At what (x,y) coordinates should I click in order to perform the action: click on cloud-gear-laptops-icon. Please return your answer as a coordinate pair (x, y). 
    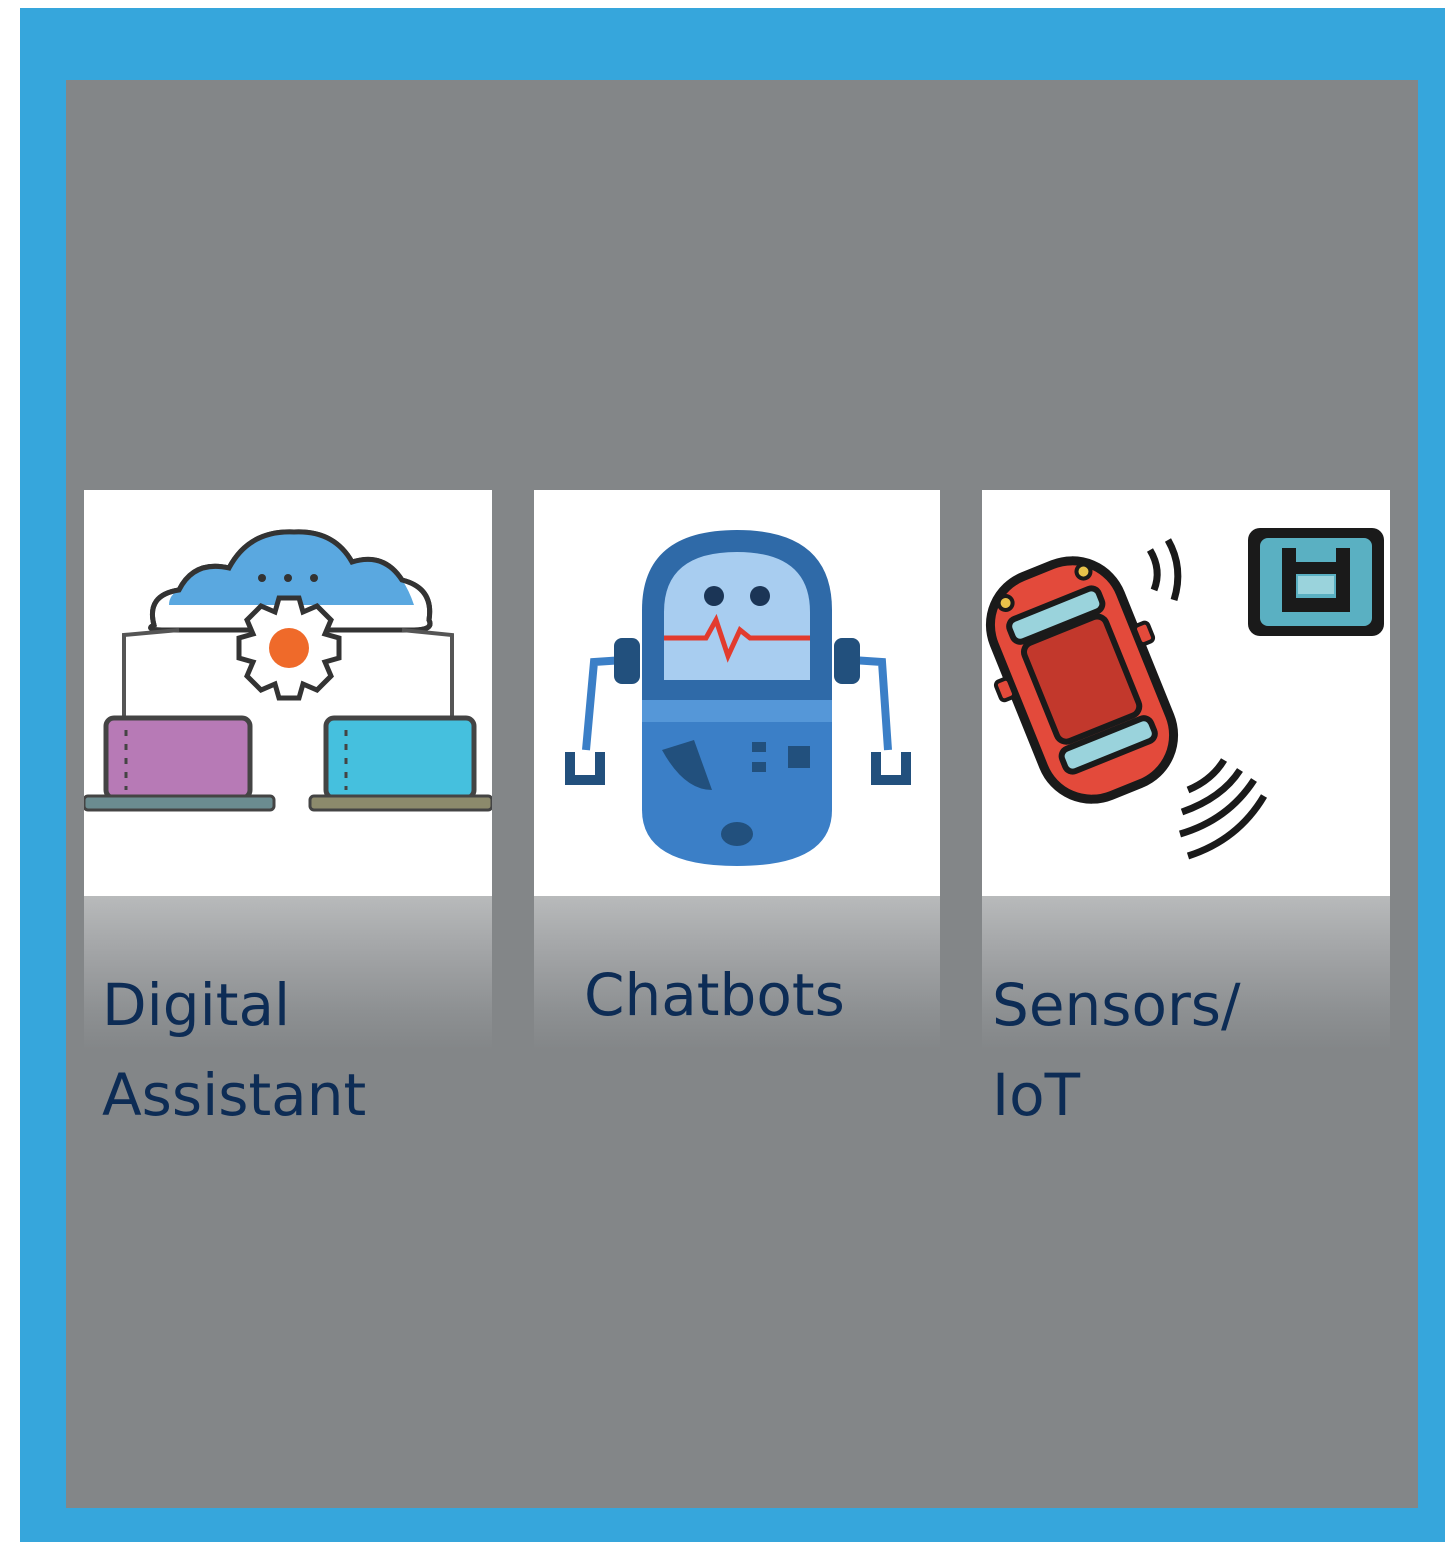
    Looking at the image, I should click on (288, 670).